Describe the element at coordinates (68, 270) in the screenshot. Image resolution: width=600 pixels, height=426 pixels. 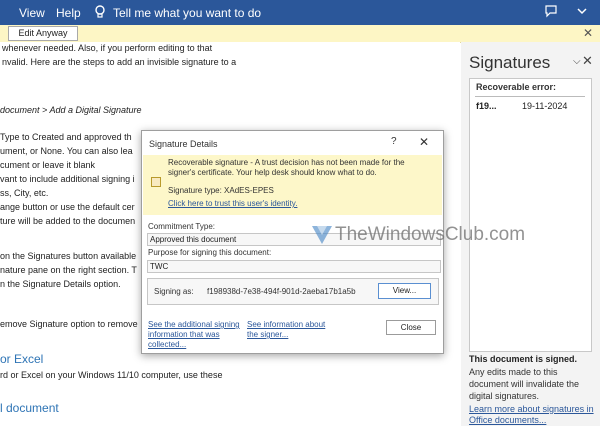
I see `doc-line: nature pane on the right section. T` at that location.